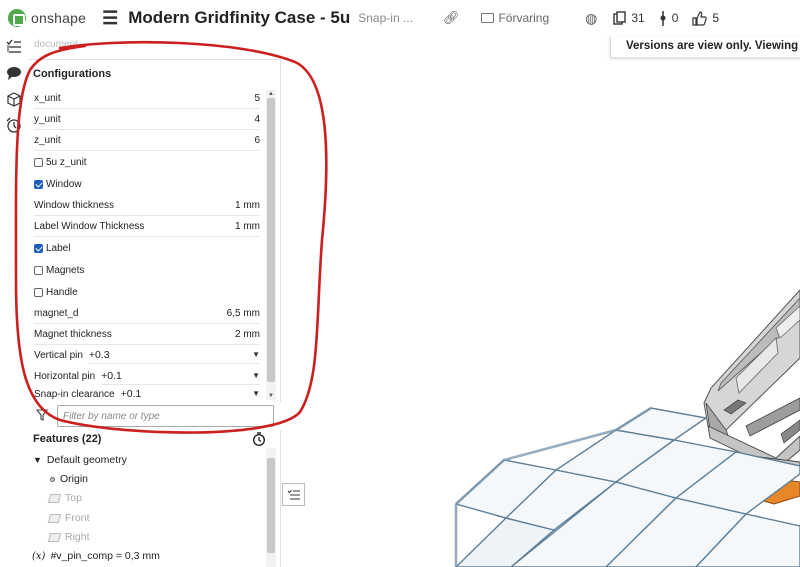 The width and height of the screenshot is (800, 567). I want to click on checkbox-handle, so click(38, 292).